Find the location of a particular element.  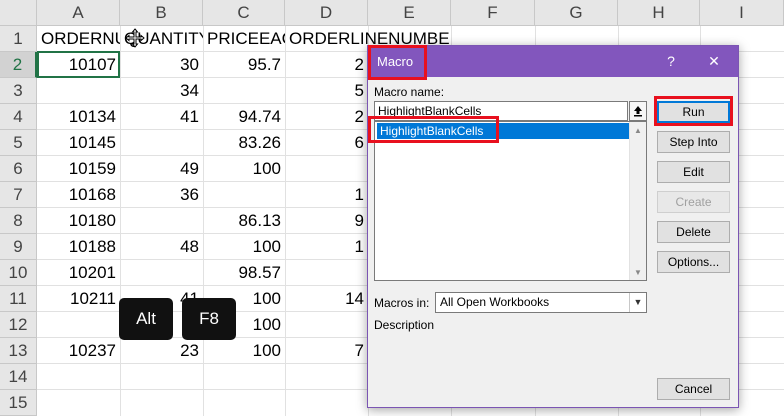

row-header-8: 8 is located at coordinates (18, 221).